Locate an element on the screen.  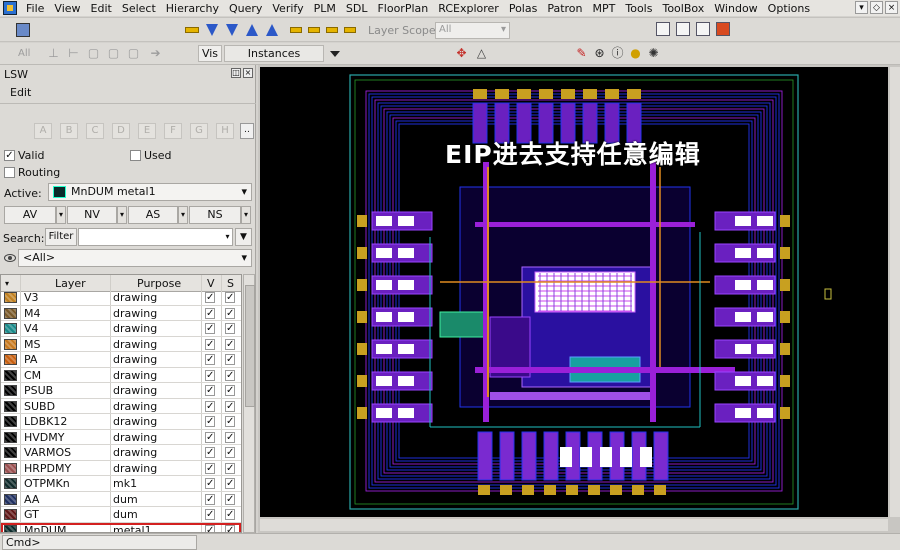
menu-view: View is located at coordinates (67, 8).